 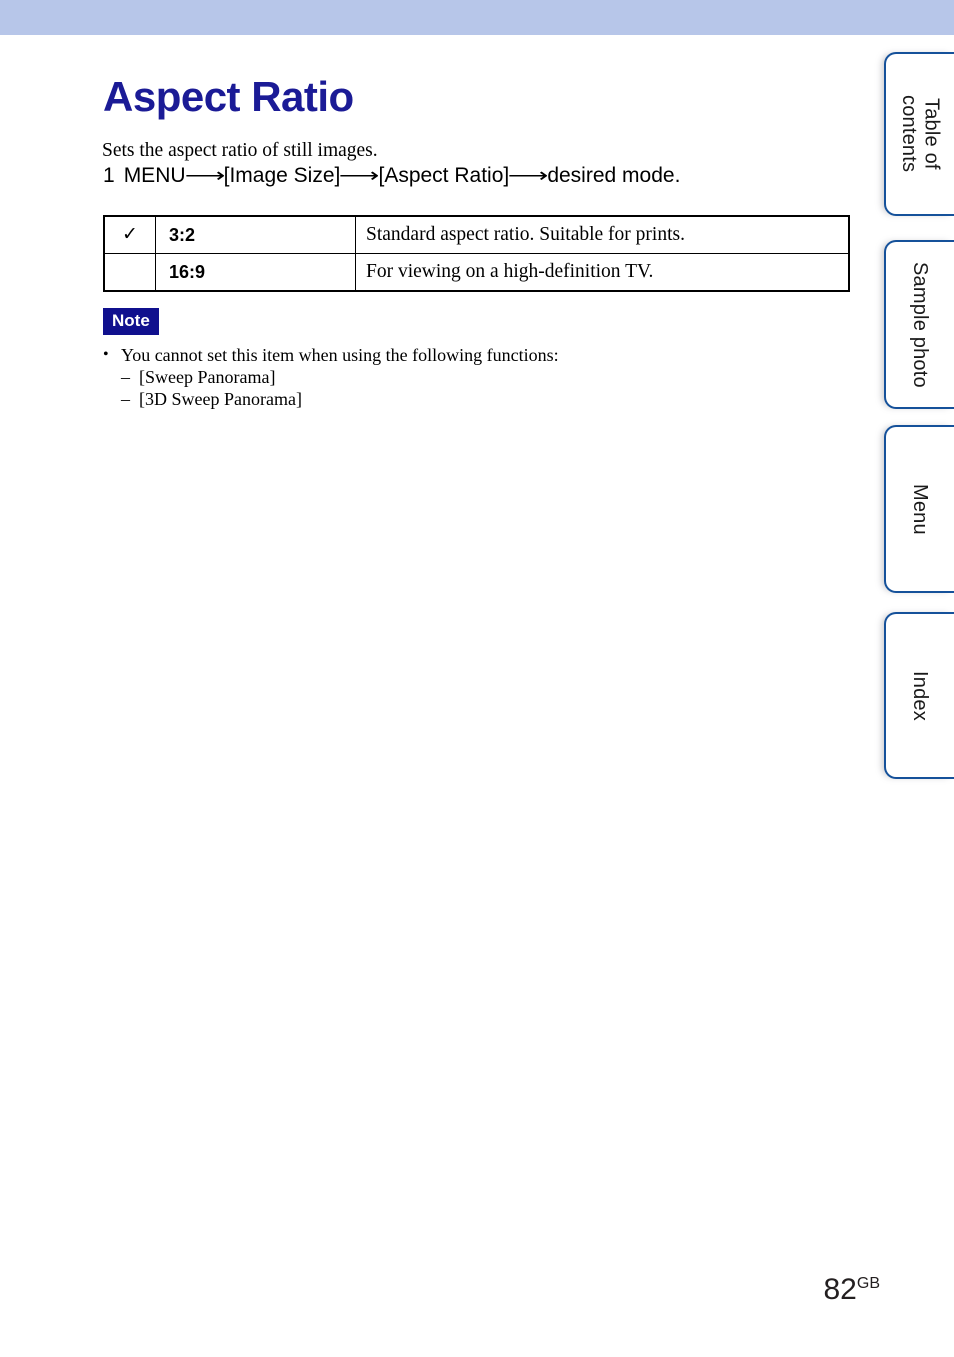 What do you see at coordinates (868, 1283) in the screenshot?
I see `page-number-suffix: GB` at bounding box center [868, 1283].